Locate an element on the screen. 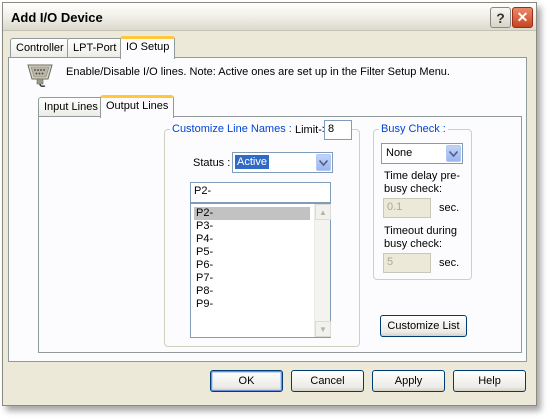 This screenshot has width=552, height=419. tab-controller: Controller is located at coordinates (40, 48).